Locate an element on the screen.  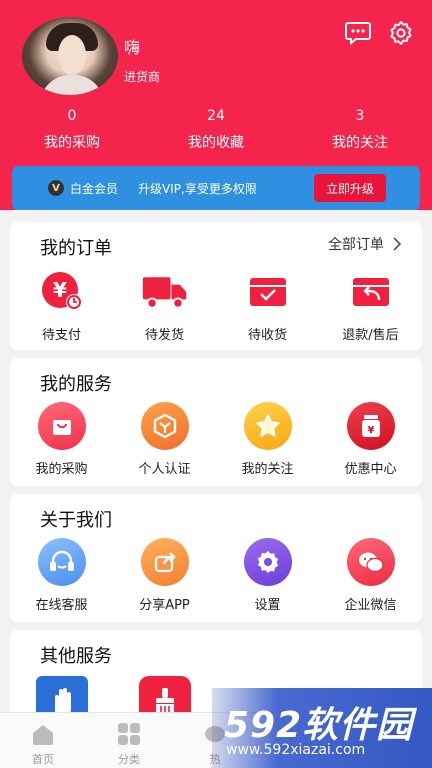
gear-icon is located at coordinates (401, 33).